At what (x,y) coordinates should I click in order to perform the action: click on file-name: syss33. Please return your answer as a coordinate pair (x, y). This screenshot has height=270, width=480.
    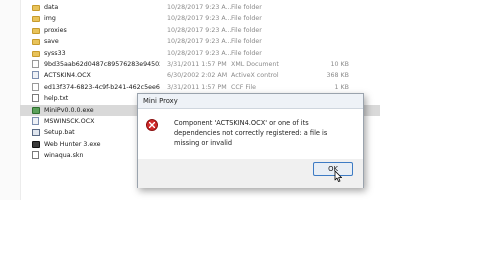
    Looking at the image, I should click on (55, 53).